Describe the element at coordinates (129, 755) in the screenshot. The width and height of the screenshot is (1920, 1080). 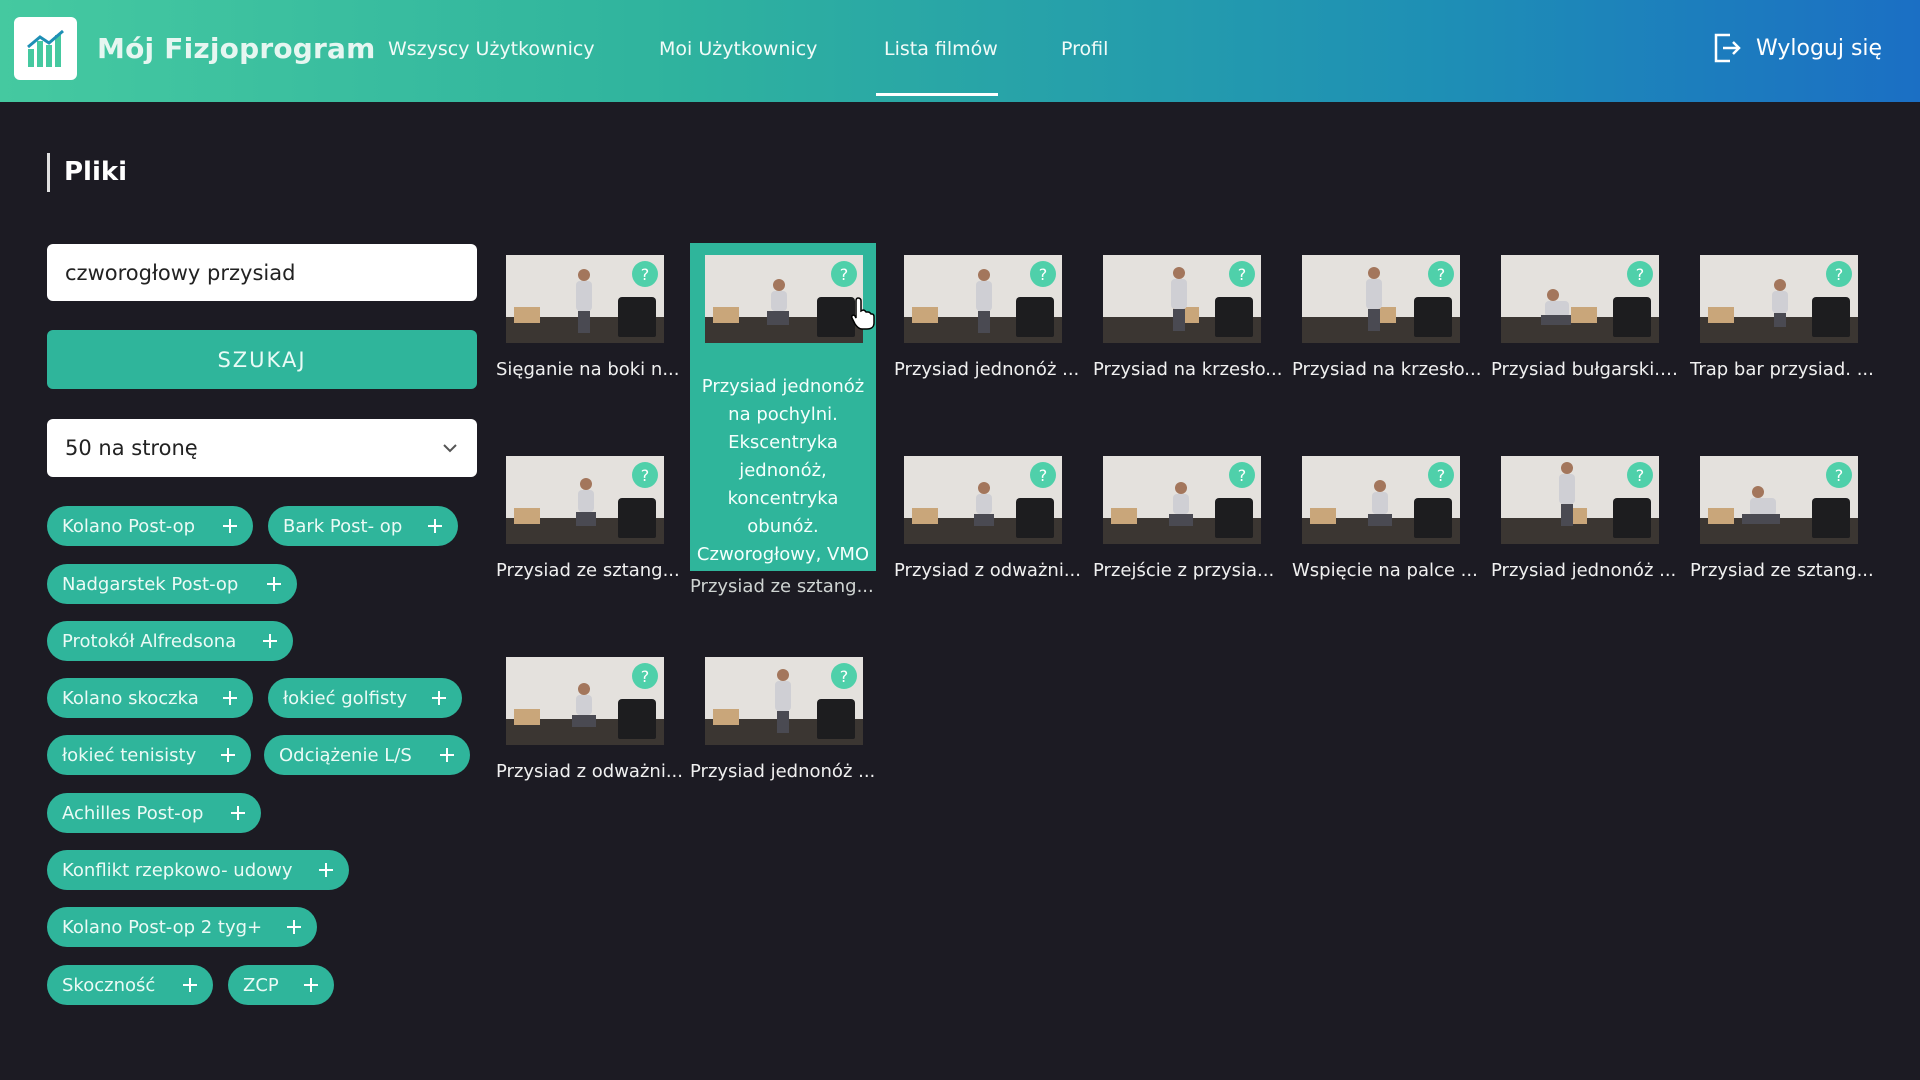
I see `tag-label: łokieć tenisisty` at that location.